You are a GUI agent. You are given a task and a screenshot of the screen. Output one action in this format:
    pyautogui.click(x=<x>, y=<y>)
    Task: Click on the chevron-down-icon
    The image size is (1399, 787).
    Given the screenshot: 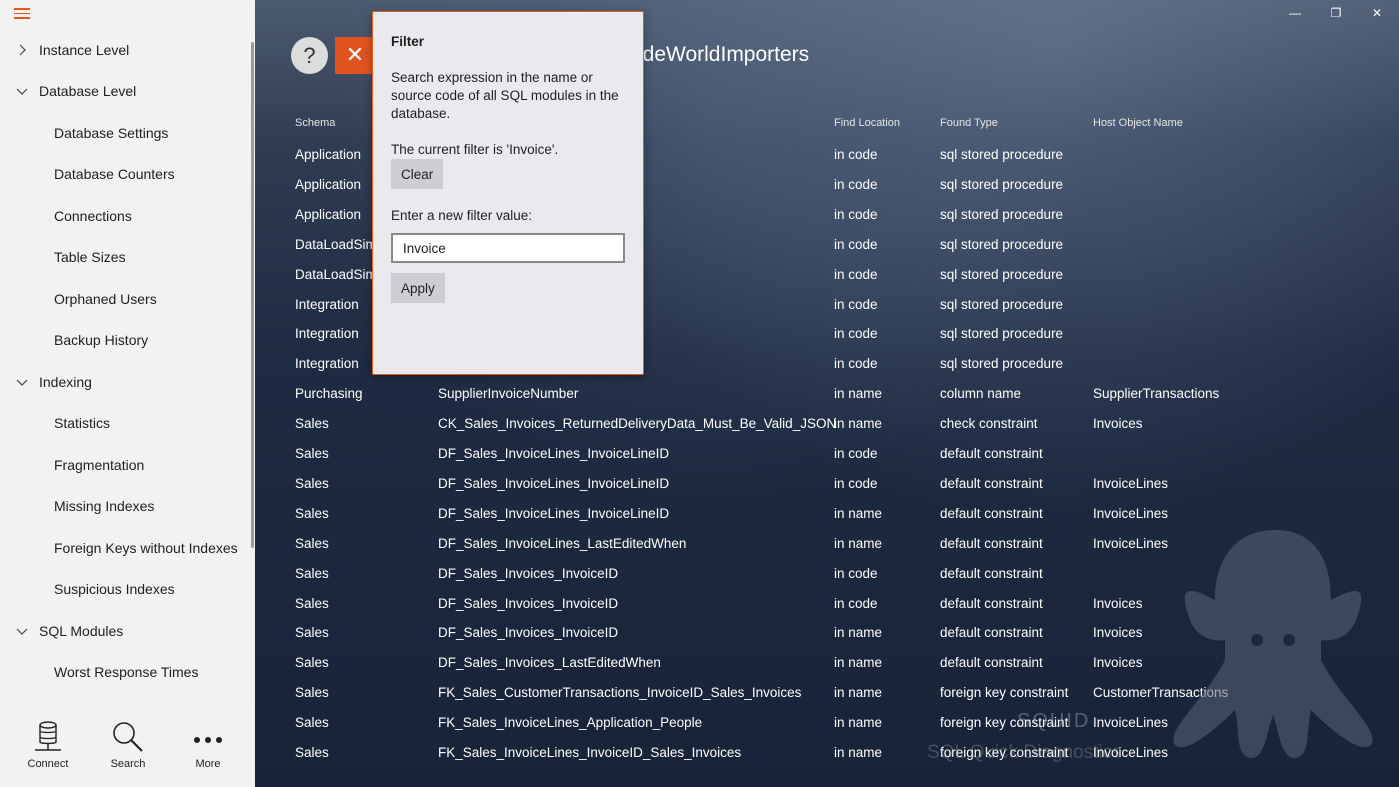 What is the action you would take?
    pyautogui.click(x=27, y=91)
    